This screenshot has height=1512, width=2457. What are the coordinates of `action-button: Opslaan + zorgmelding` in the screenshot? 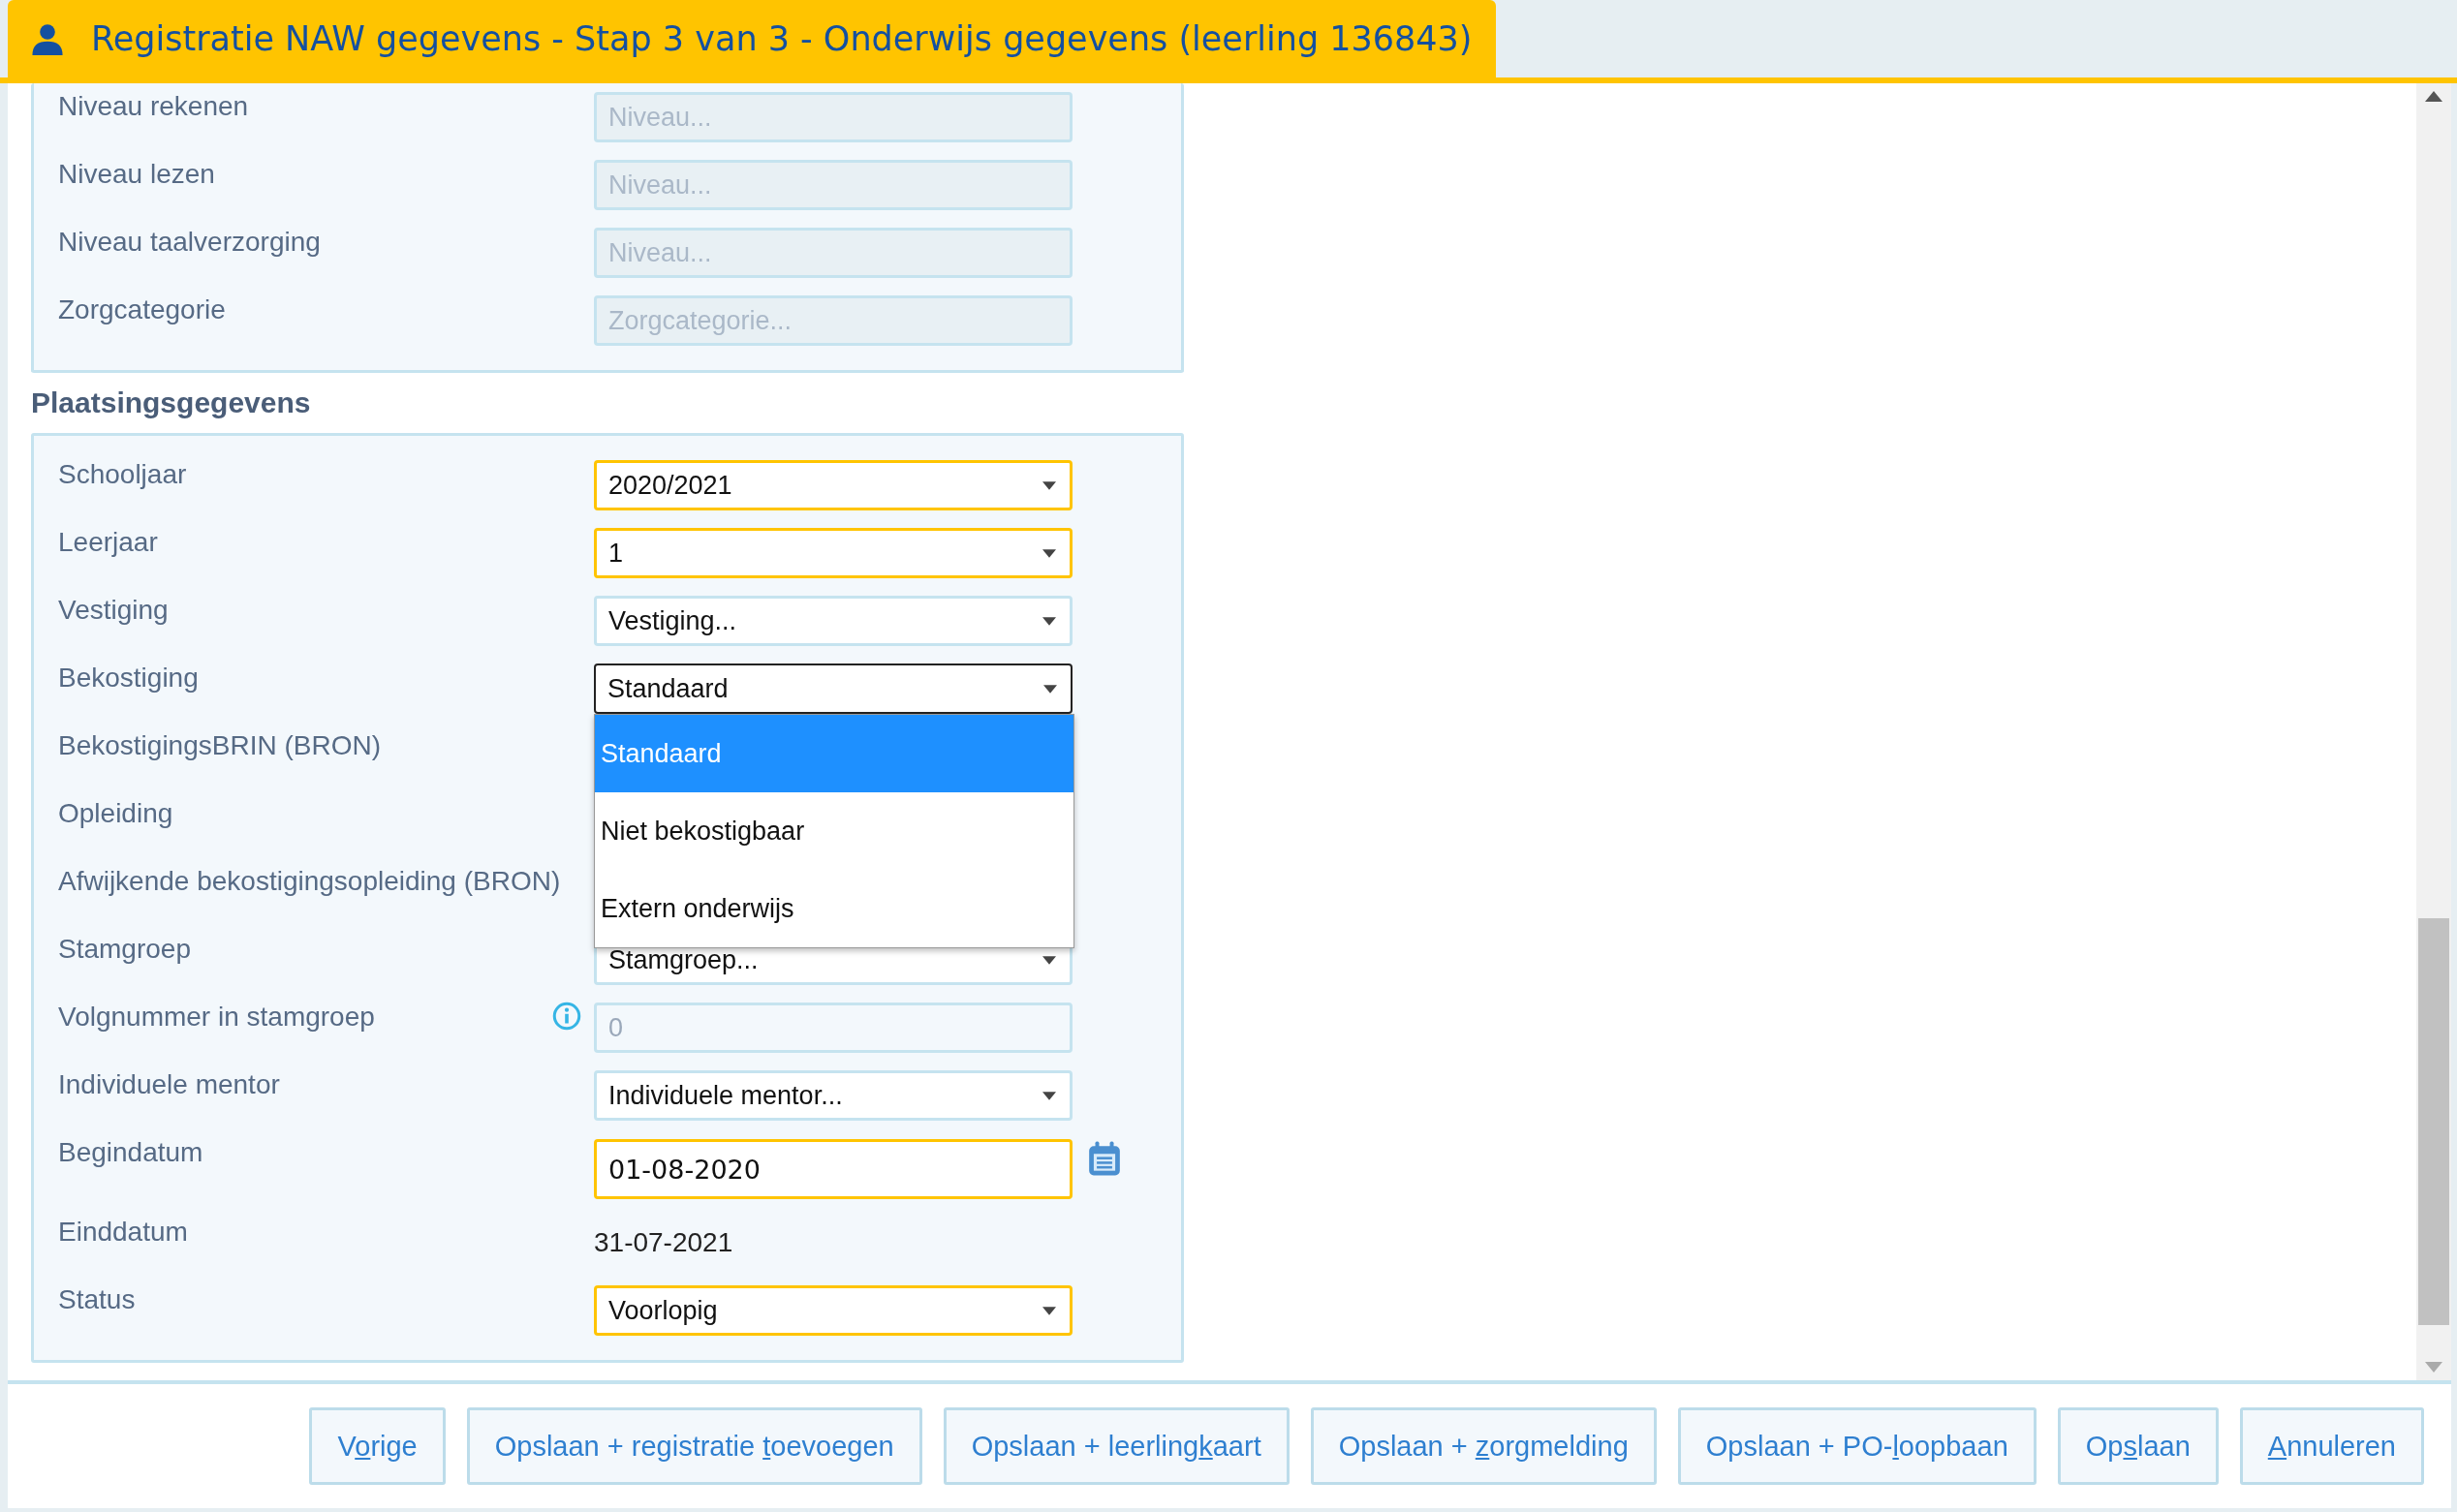 It's located at (1483, 1446).